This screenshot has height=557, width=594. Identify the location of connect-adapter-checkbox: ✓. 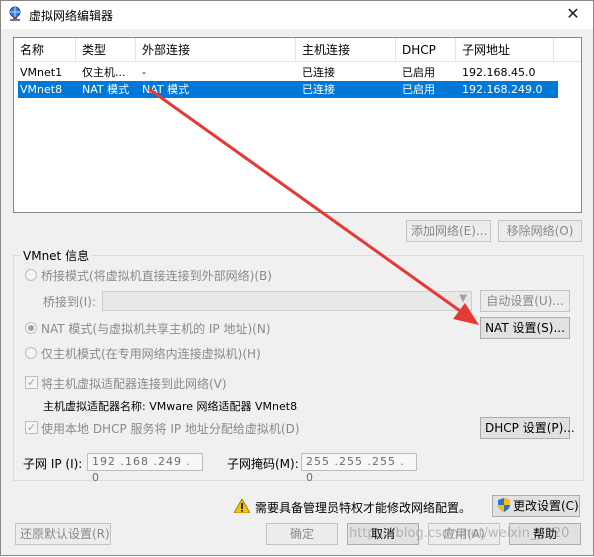
(31, 382).